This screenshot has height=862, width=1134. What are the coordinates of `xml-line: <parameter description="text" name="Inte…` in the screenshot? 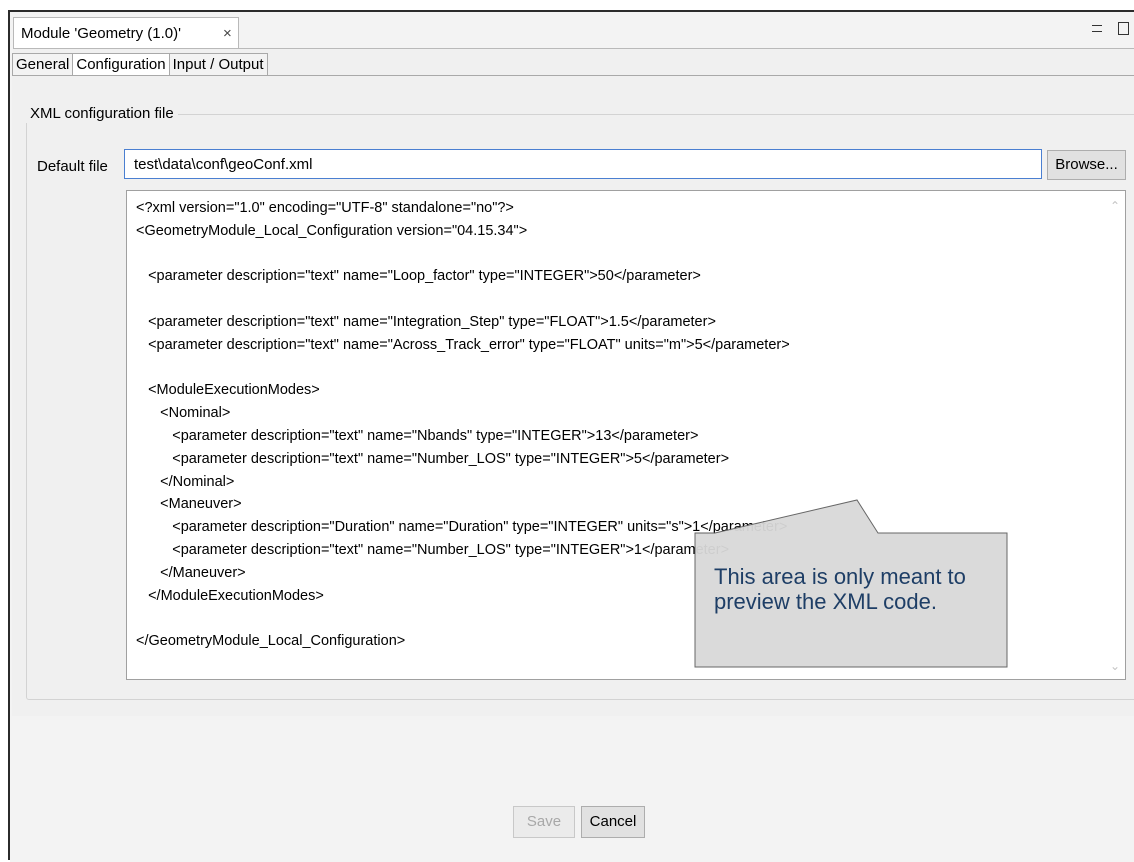 It's located at (426, 321).